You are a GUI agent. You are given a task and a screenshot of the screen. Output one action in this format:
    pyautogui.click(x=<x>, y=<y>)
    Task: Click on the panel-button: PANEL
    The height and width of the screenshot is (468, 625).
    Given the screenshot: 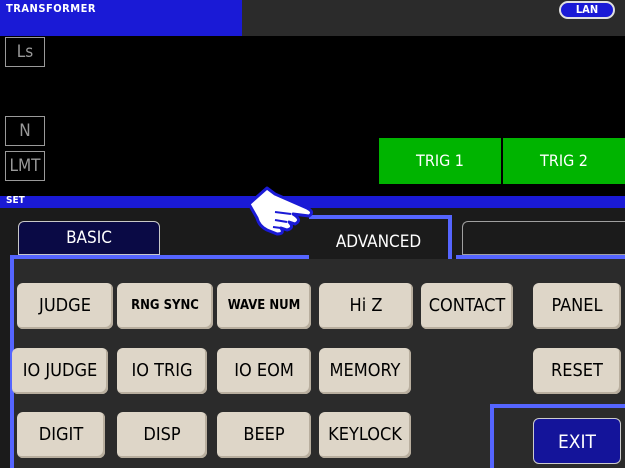 What is the action you would take?
    pyautogui.click(x=577, y=306)
    